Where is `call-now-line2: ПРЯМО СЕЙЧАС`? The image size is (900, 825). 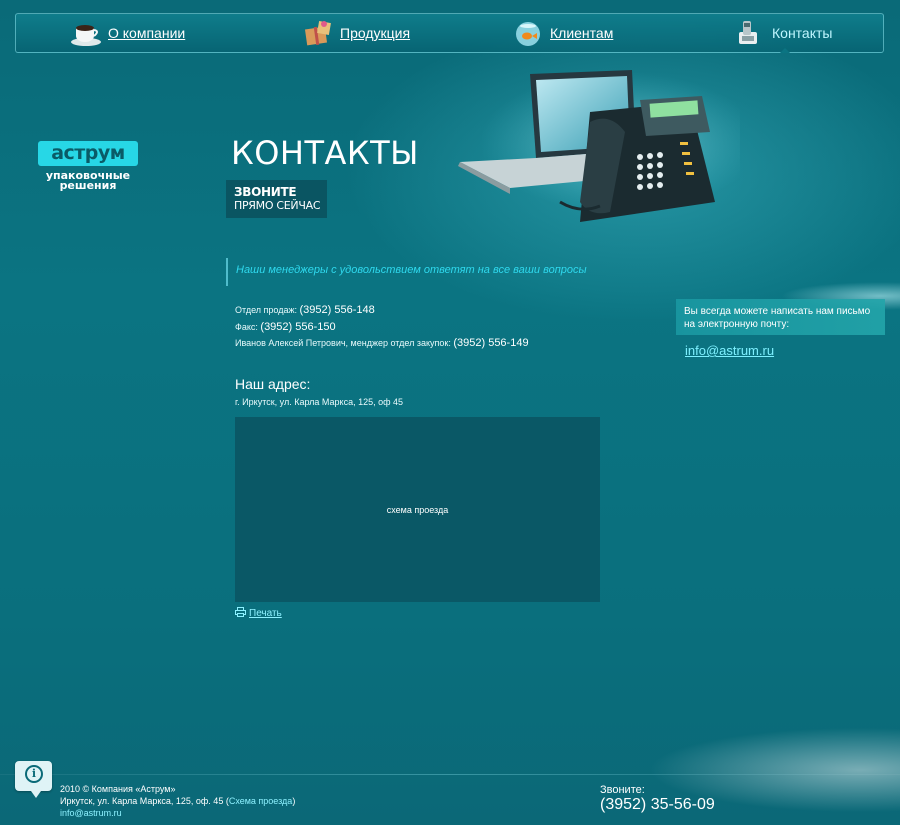
call-now-line2: ПРЯМО СЕЙЧАС is located at coordinates (277, 205).